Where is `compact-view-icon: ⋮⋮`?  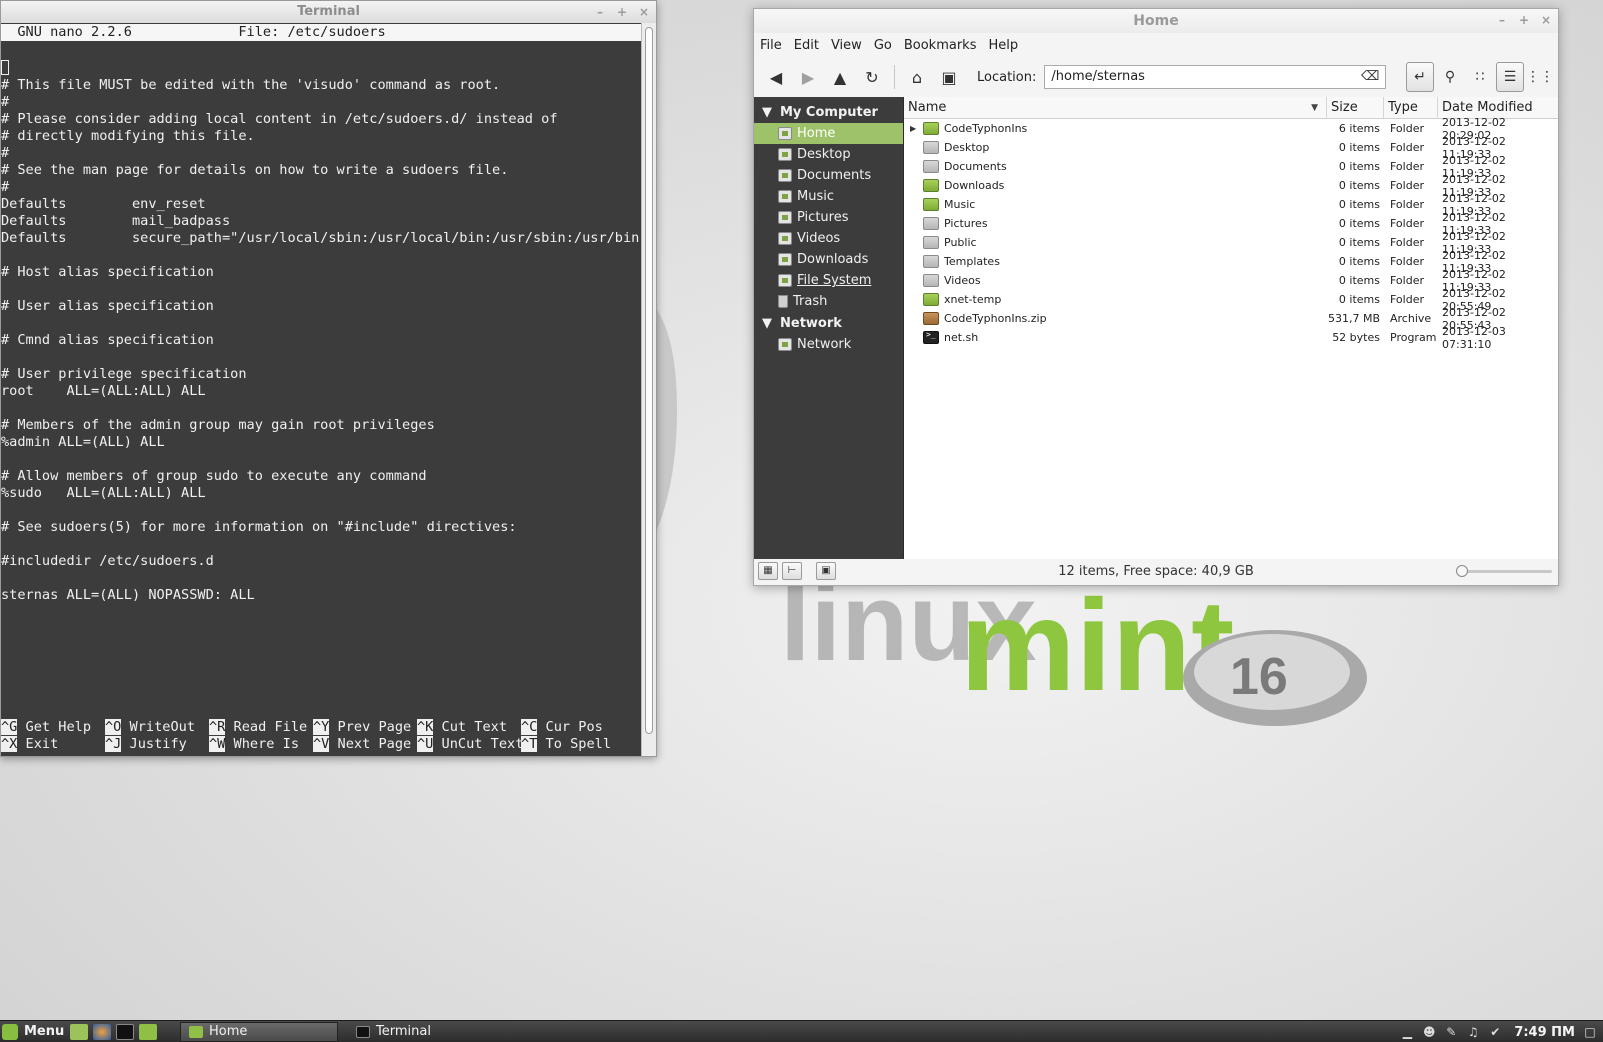
compact-view-icon: ⋮⋮ is located at coordinates (1540, 77).